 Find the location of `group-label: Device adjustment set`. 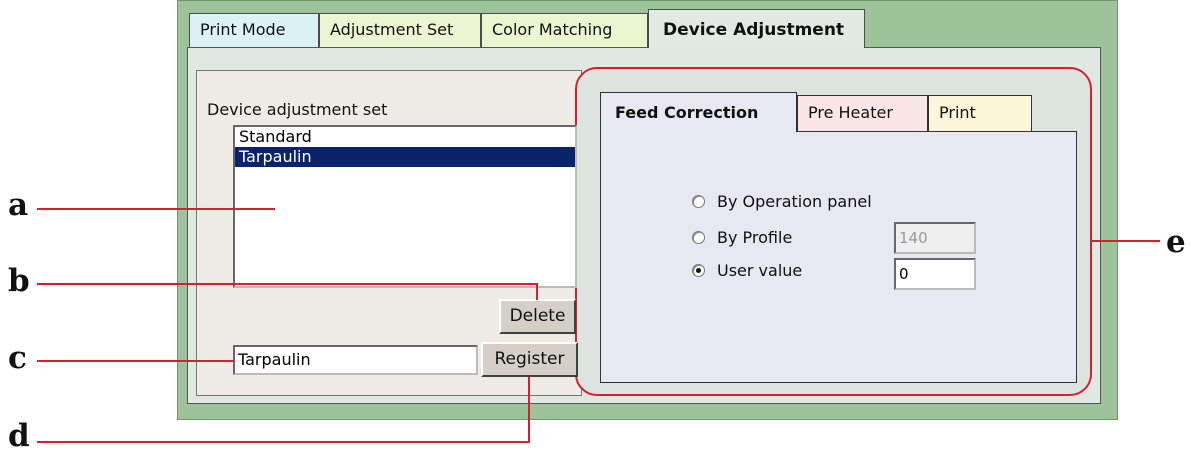

group-label: Device adjustment set is located at coordinates (297, 109).